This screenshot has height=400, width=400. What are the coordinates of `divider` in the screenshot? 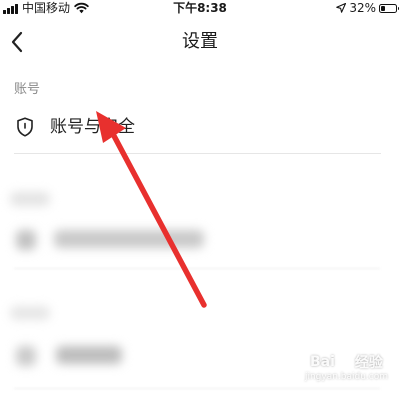 It's located at (197, 153).